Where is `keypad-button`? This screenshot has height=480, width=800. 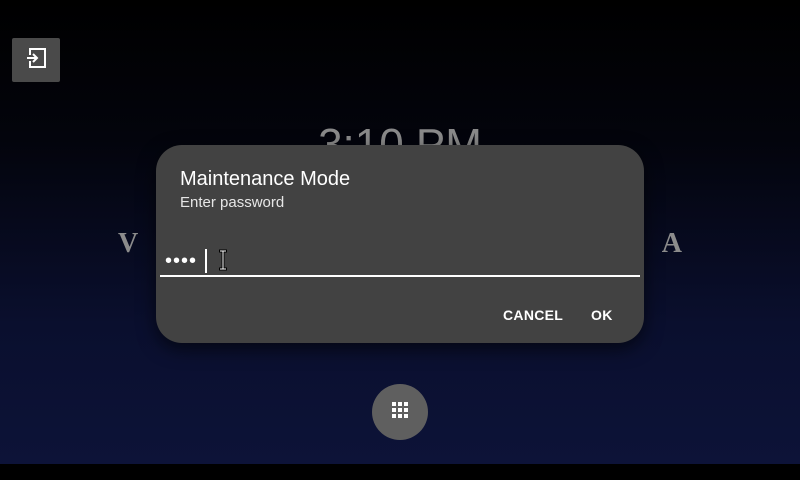
keypad-button is located at coordinates (400, 412).